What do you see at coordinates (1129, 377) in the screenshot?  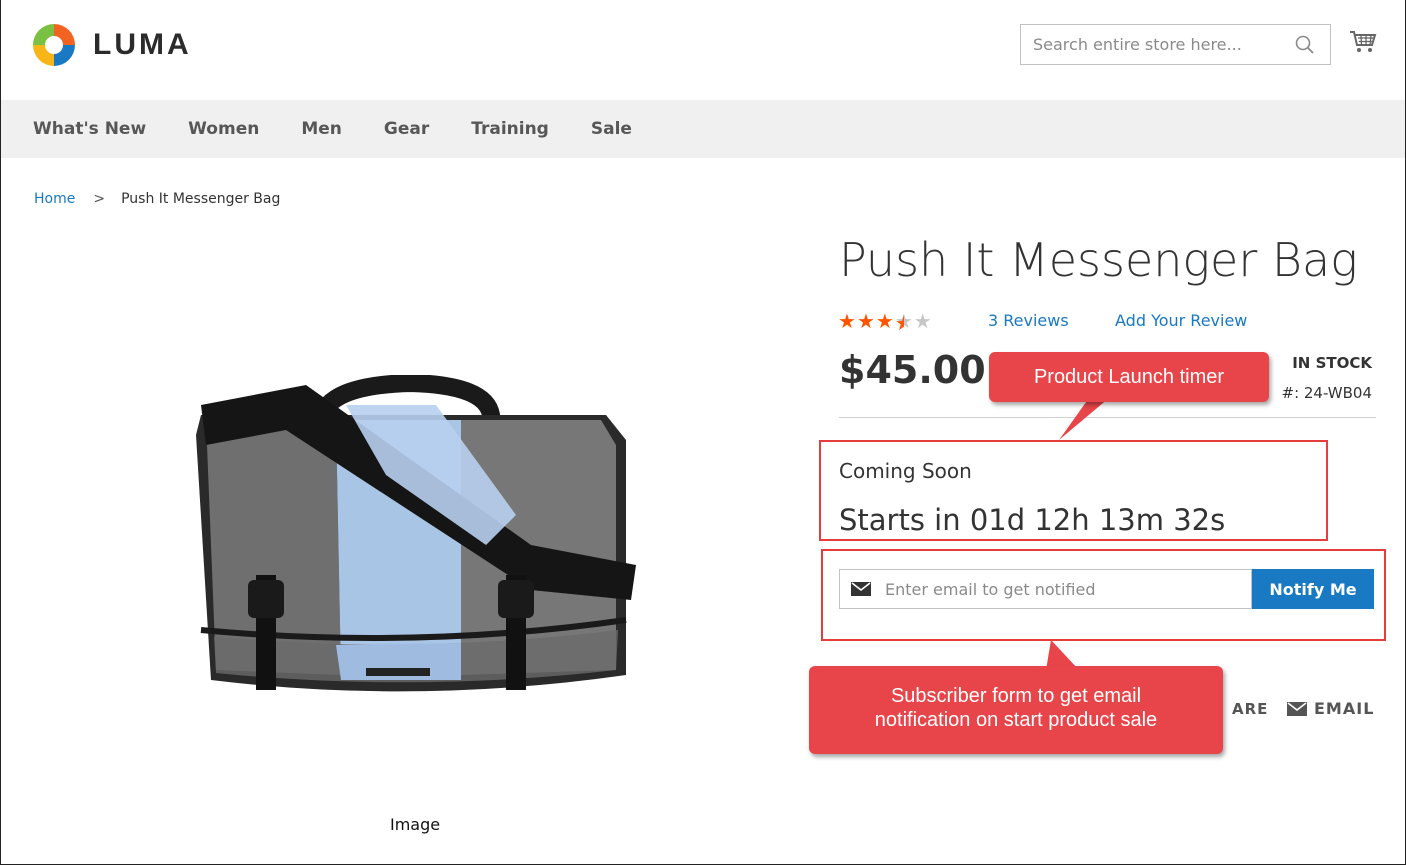 I see `callout-timer: Product Launch timer` at bounding box center [1129, 377].